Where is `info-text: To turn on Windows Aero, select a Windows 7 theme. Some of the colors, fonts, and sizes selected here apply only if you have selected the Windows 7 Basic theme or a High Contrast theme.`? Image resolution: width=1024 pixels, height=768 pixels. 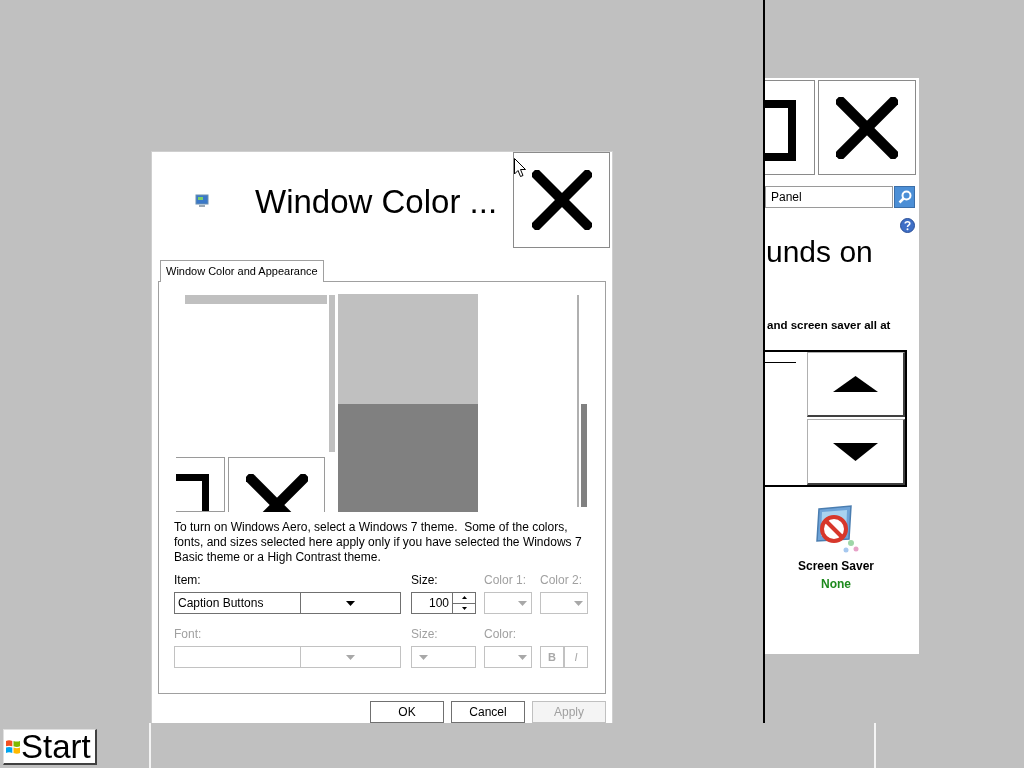
info-text: To turn on Windows Aero, select a Windows 7 theme. Some of the colors, fonts, and sizes selected here apply only if you have selected the Windows 7 Basic theme or a High Contrast theme. is located at coordinates (378, 542).